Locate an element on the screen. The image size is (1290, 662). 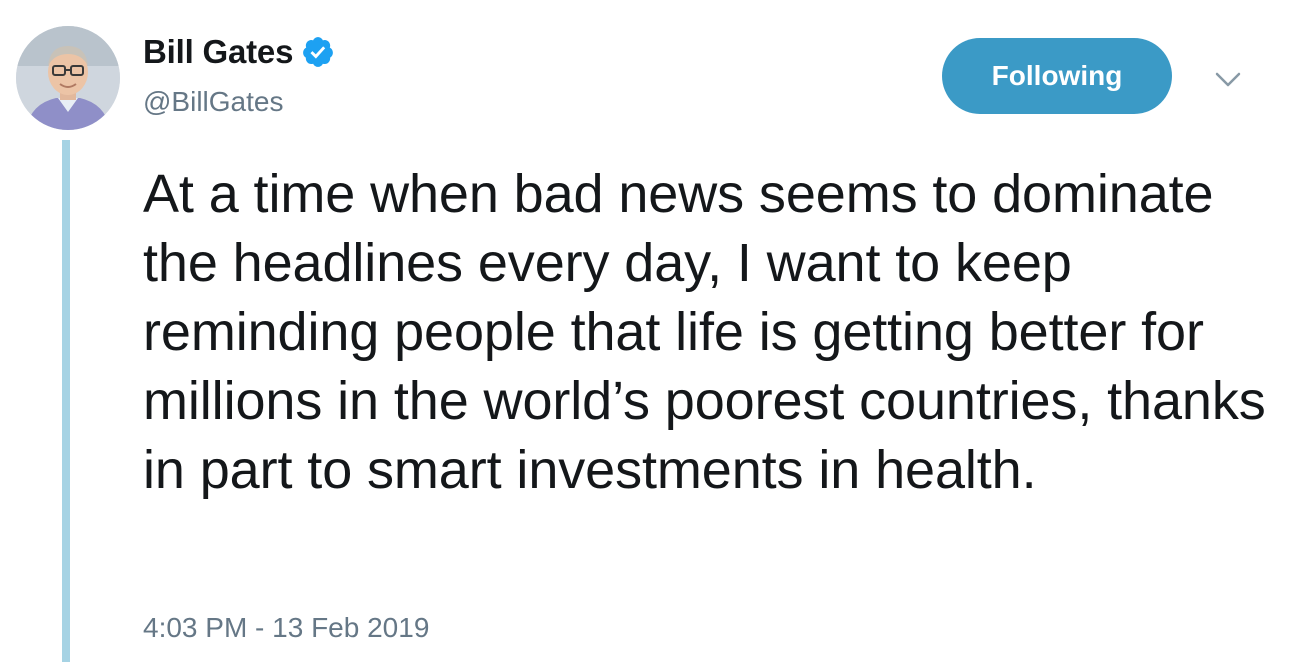
chevron-down-icon is located at coordinates (1228, 79).